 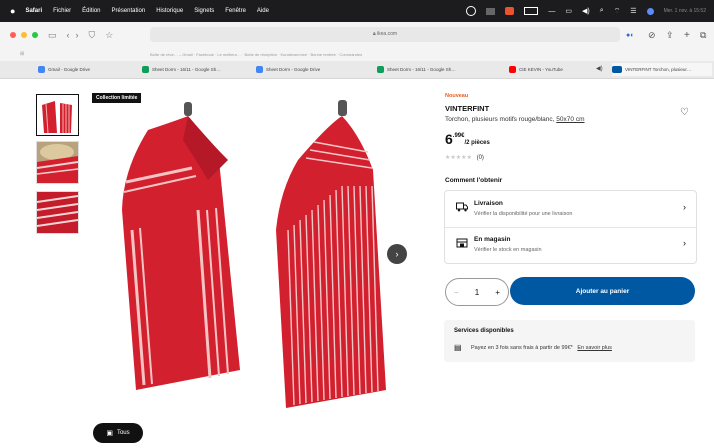 What do you see at coordinates (35, 35) in the screenshot?
I see `window-zoom-button` at bounding box center [35, 35].